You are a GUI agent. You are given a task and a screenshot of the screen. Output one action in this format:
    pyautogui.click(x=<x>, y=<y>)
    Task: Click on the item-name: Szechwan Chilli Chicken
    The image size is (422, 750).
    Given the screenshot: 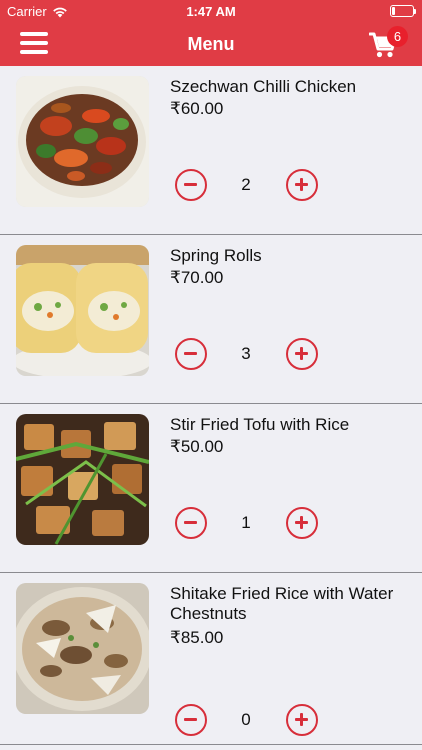 What is the action you would take?
    pyautogui.click(x=263, y=86)
    